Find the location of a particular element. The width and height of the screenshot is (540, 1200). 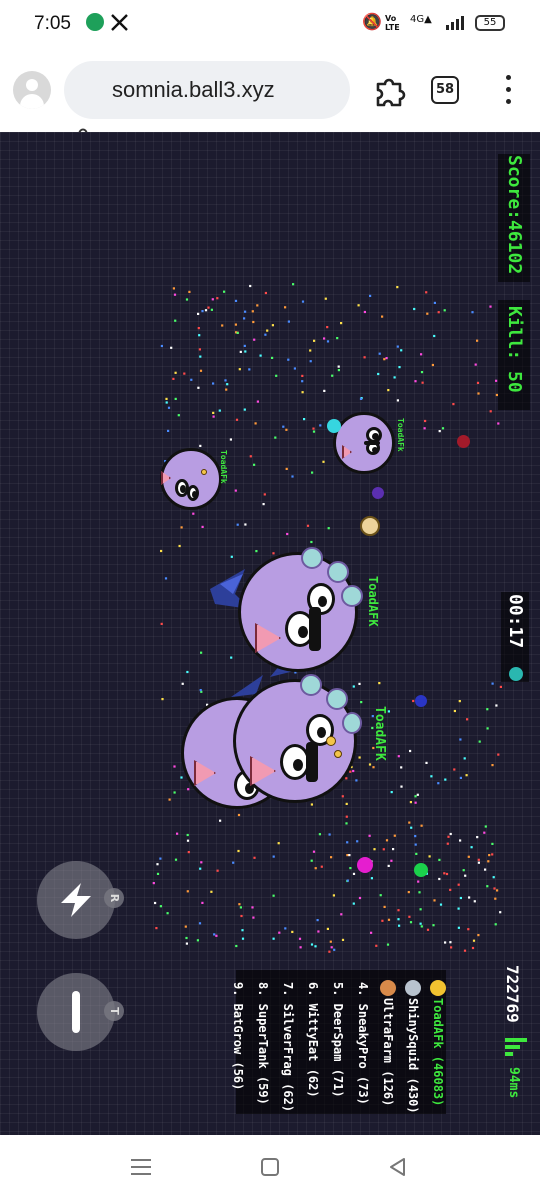

green-cell is located at coordinates (421, 870).